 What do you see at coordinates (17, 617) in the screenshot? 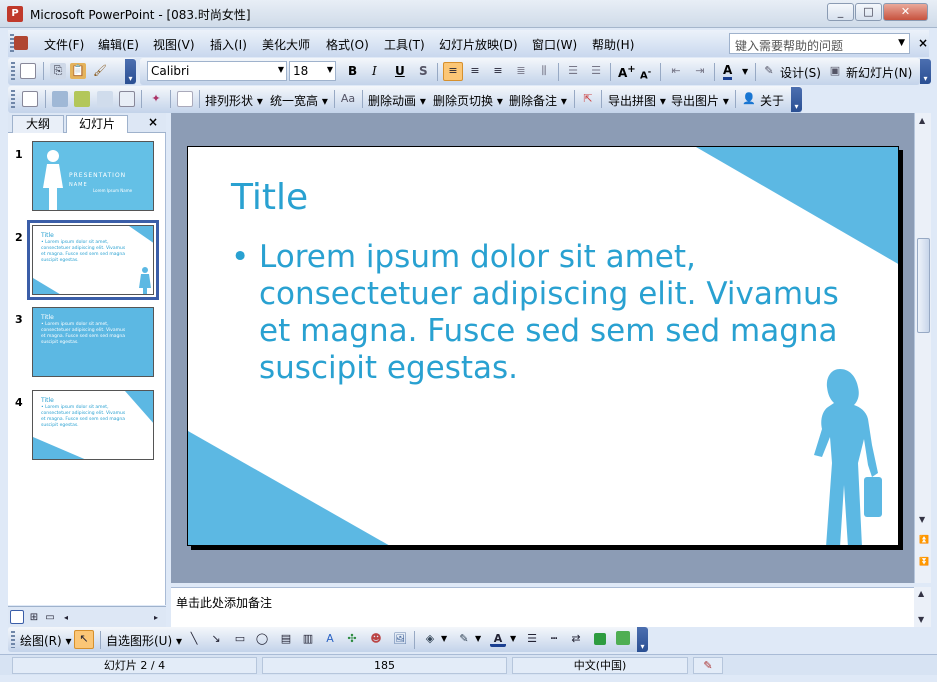
I see `normal-view-icon` at bounding box center [17, 617].